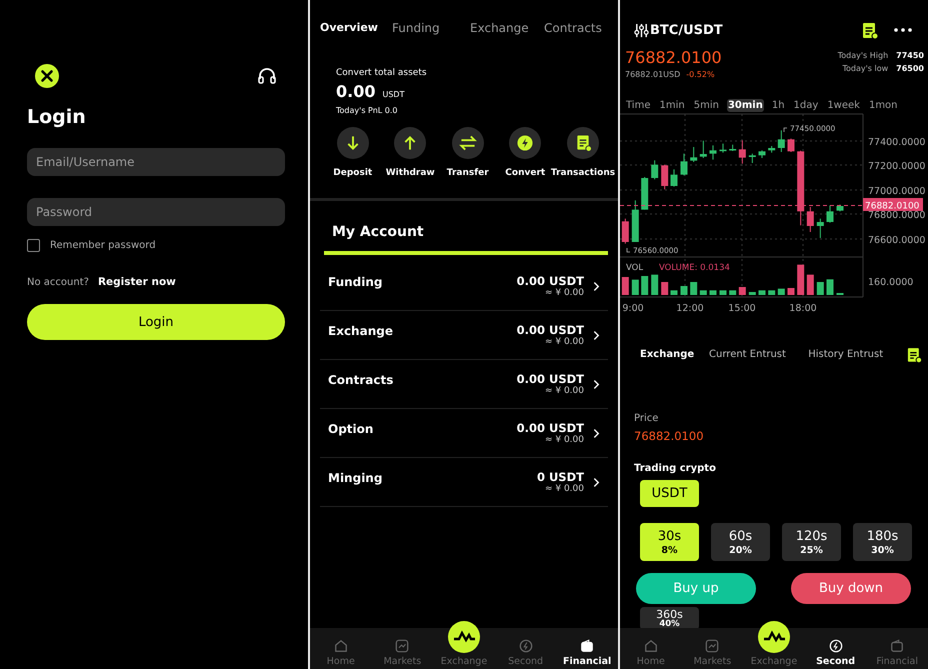  I want to click on tab: Overview, so click(356, 28).